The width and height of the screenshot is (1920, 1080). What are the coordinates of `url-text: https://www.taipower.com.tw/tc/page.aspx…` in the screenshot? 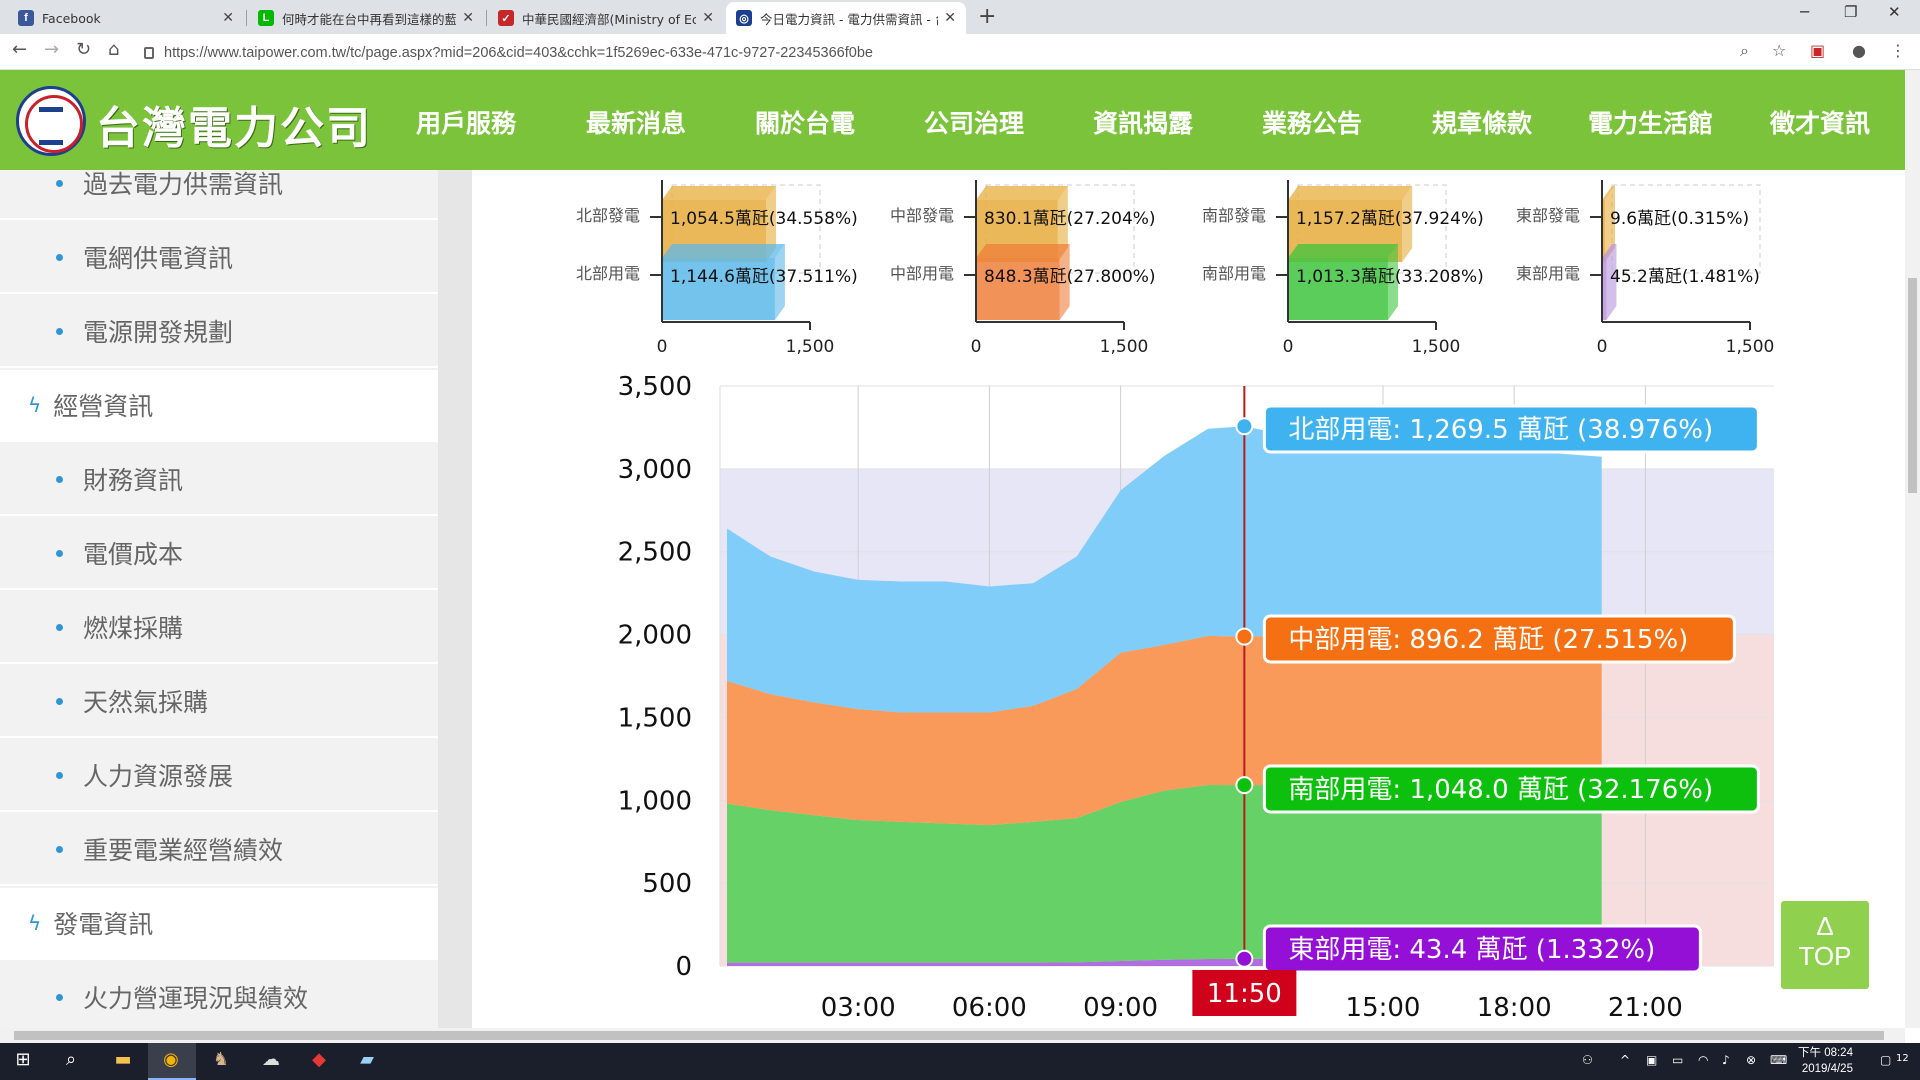 It's located at (518, 53).